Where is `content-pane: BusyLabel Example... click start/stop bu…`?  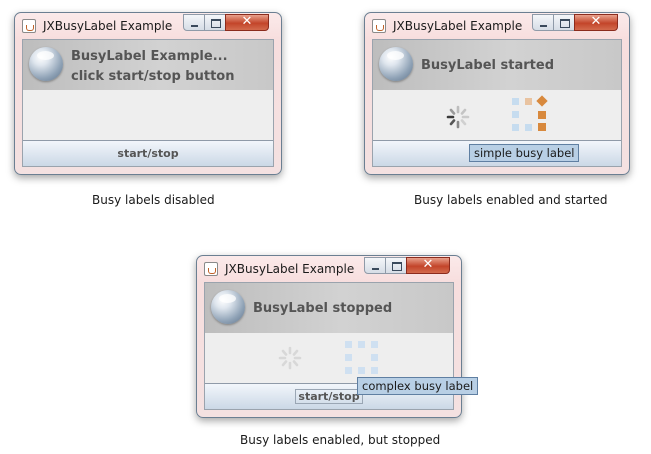 content-pane: BusyLabel Example... click start/stop bu… is located at coordinates (148, 103).